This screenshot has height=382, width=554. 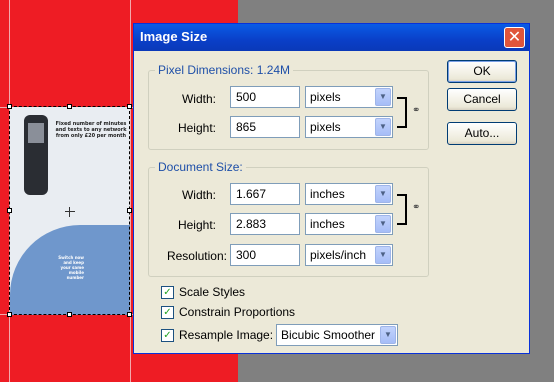 What do you see at coordinates (349, 97) in the screenshot?
I see `pixel-width-unit-select: pixels ▼` at bounding box center [349, 97].